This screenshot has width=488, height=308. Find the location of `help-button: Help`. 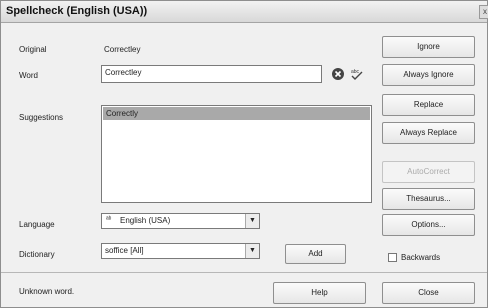

help-button: Help is located at coordinates (319, 293).